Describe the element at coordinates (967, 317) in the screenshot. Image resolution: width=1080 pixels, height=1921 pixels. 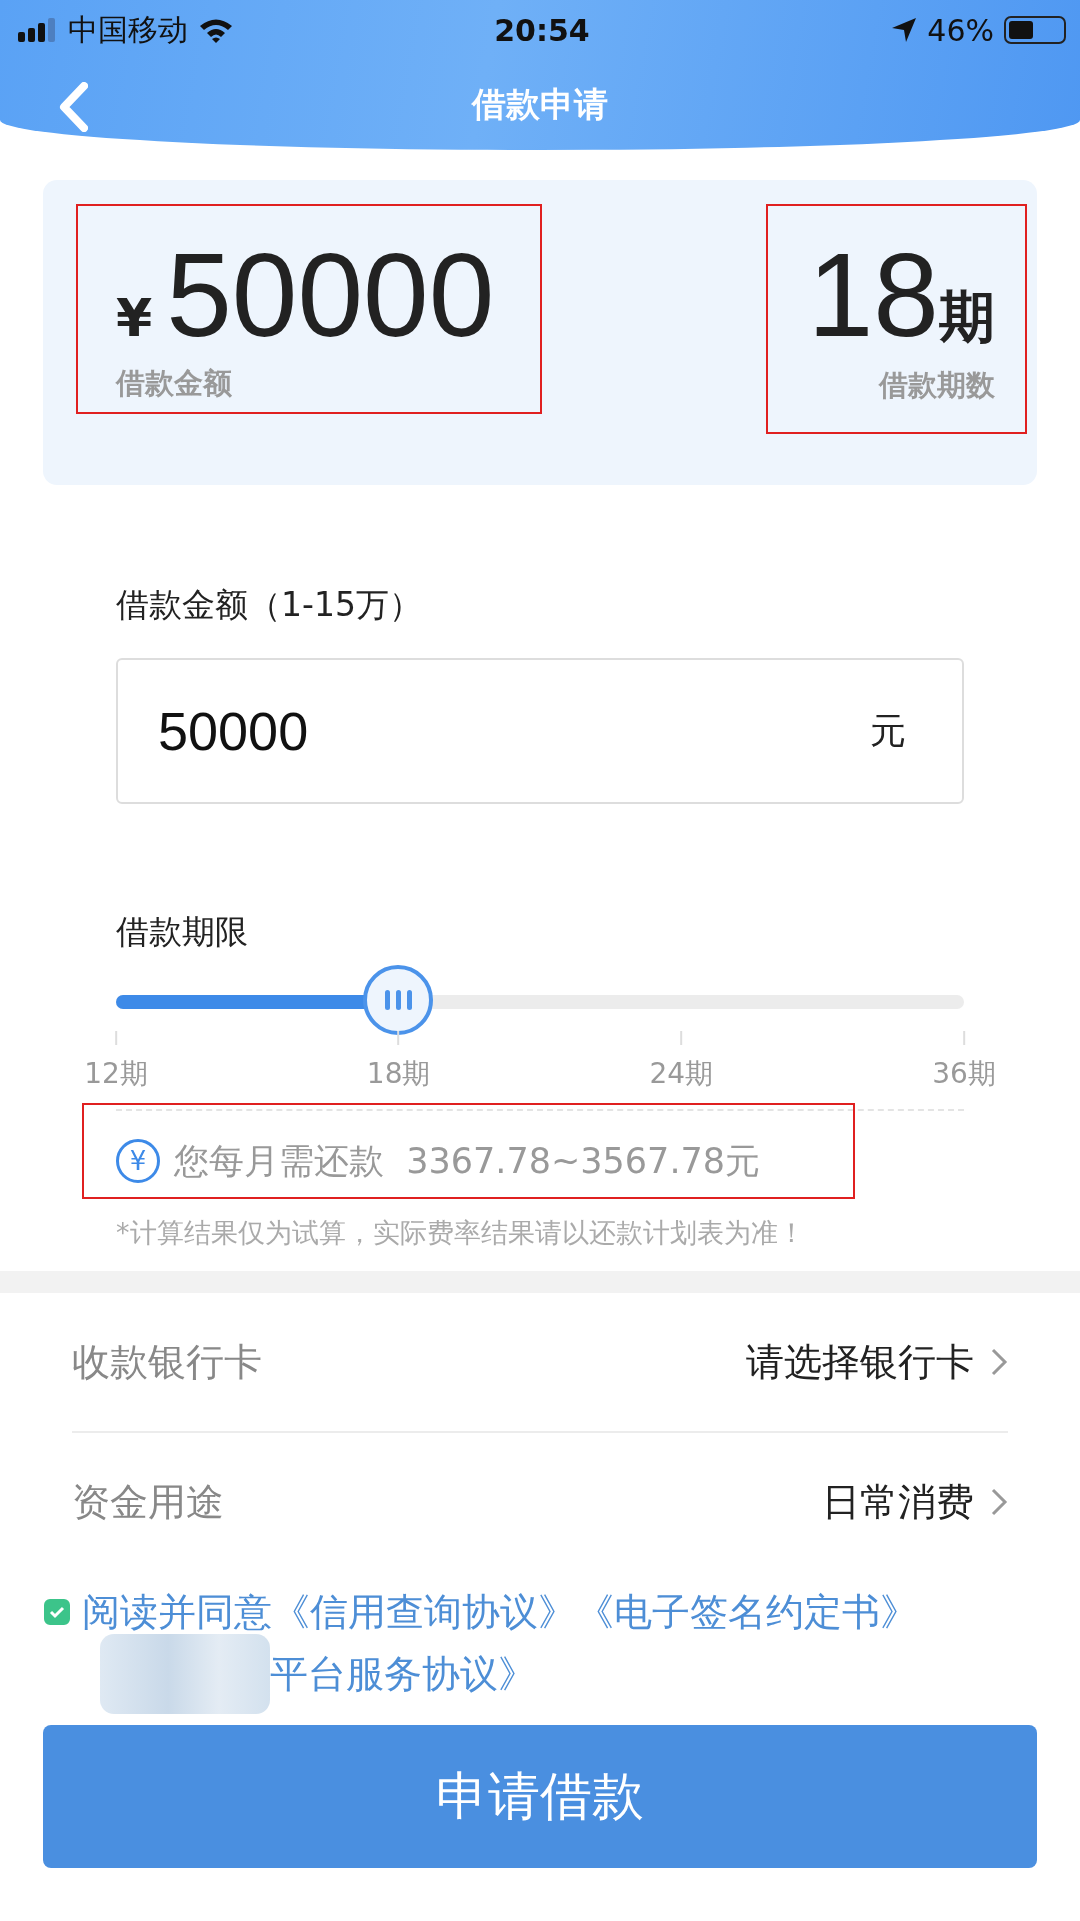
I see `term-unit: 期` at that location.